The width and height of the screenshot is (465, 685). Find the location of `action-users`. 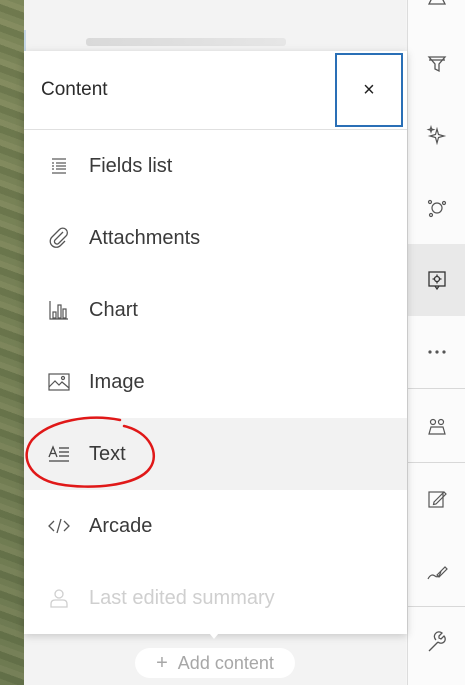

action-users is located at coordinates (436, 426).